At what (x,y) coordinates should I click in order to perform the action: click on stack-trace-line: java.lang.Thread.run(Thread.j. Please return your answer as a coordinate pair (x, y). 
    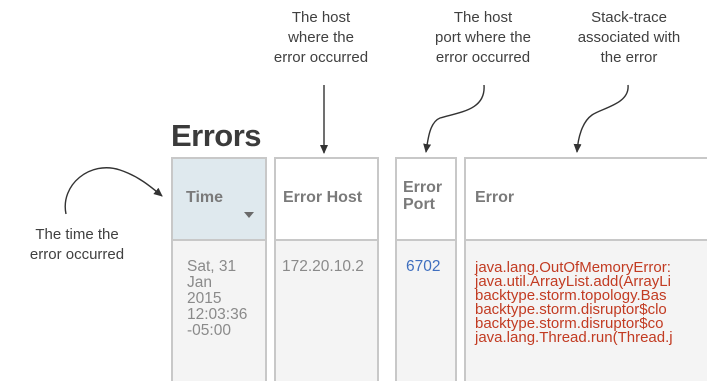
    Looking at the image, I should click on (574, 337).